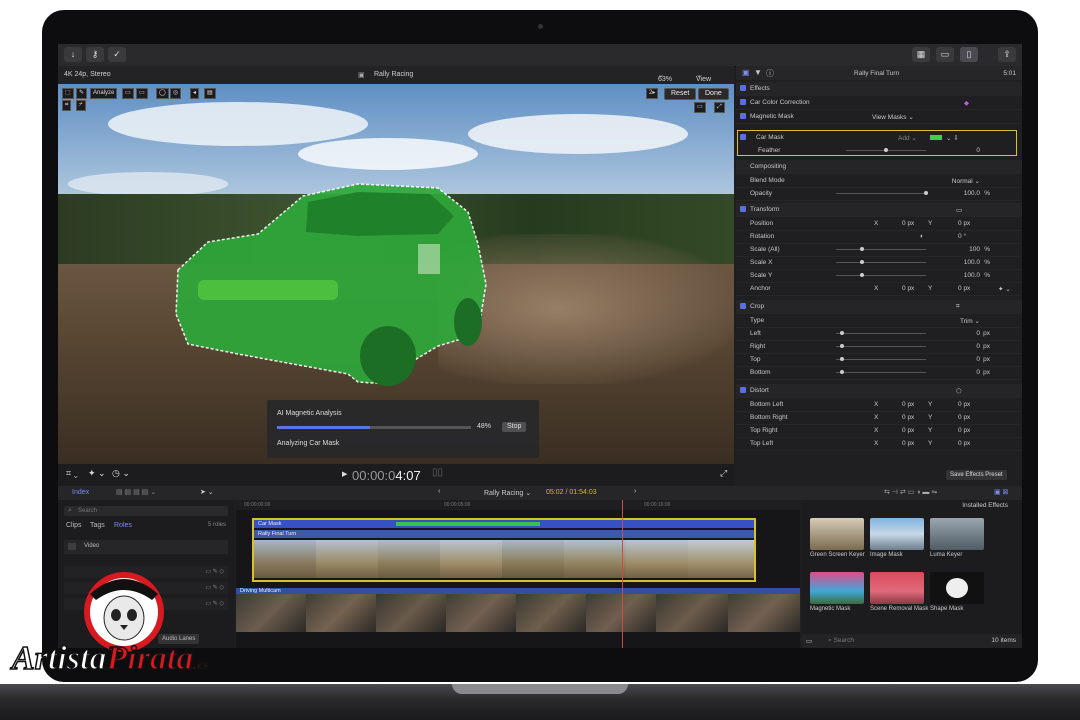  What do you see at coordinates (962, 236) in the screenshot?
I see `rotation-value: 0 °` at bounding box center [962, 236].